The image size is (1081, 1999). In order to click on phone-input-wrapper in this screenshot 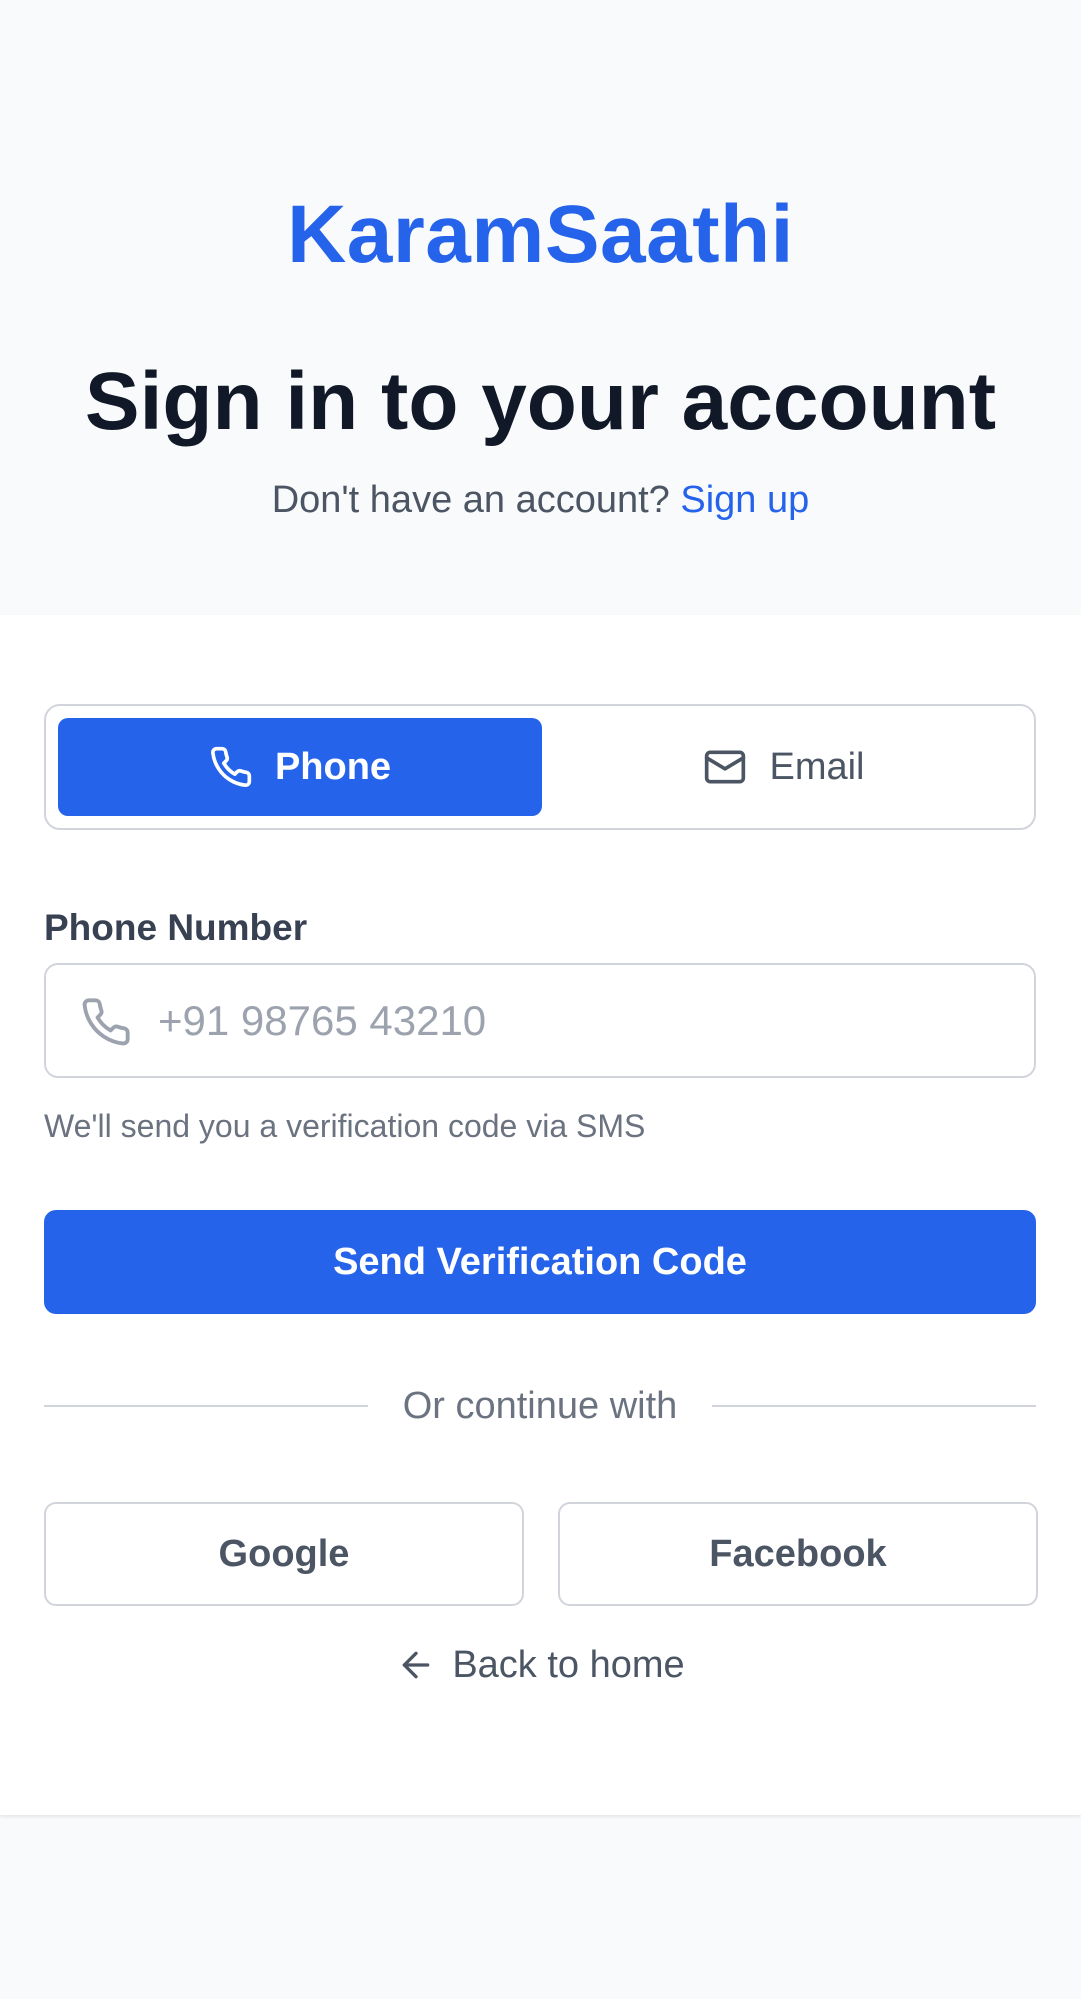, I will do `click(540, 1020)`.